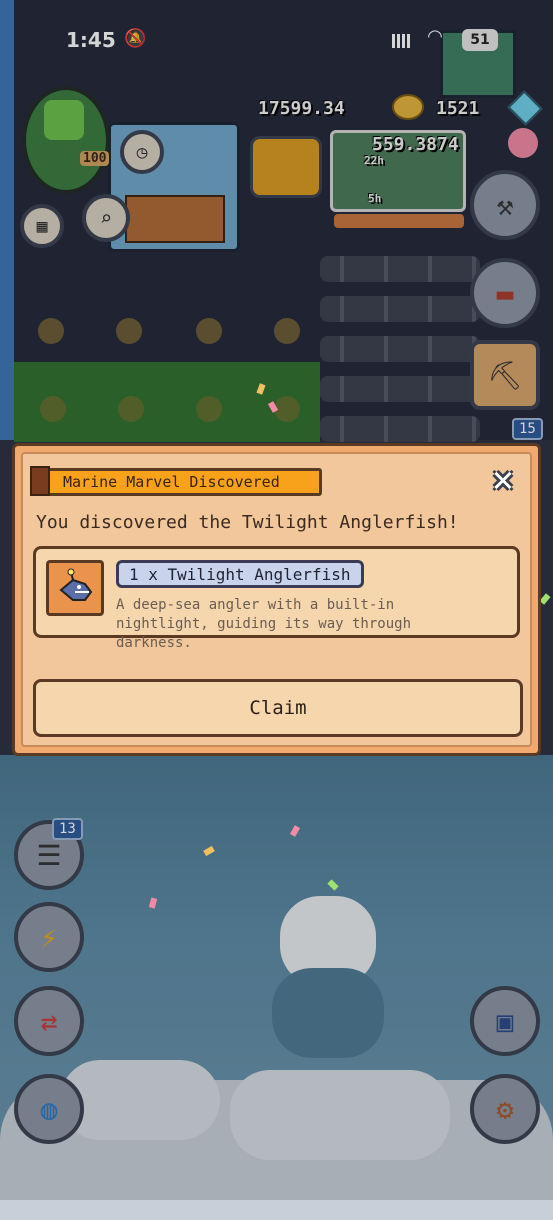  I want to click on discovery-headline: You discovered the Twilight Anglerfish!, so click(247, 522).